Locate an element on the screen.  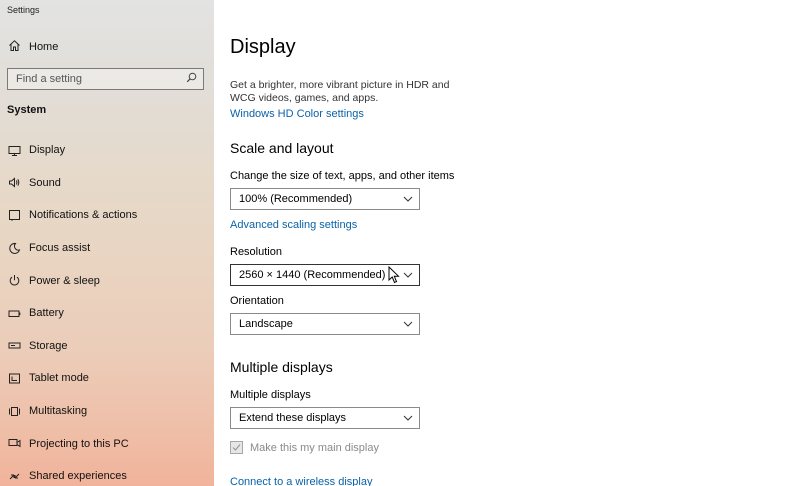
sidebar-item-label: Projecting to this PC is located at coordinates (79, 443).